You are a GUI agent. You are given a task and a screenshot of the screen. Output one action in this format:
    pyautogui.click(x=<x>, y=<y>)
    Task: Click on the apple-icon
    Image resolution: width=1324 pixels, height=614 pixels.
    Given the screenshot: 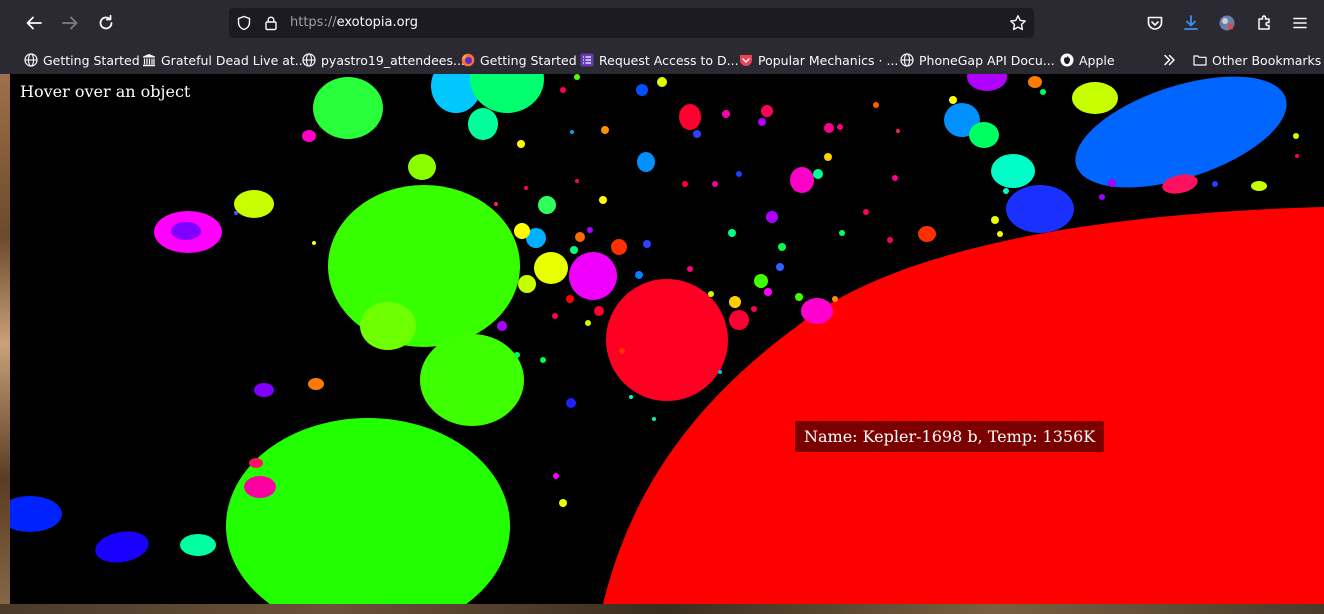 What is the action you would take?
    pyautogui.click(x=1067, y=60)
    